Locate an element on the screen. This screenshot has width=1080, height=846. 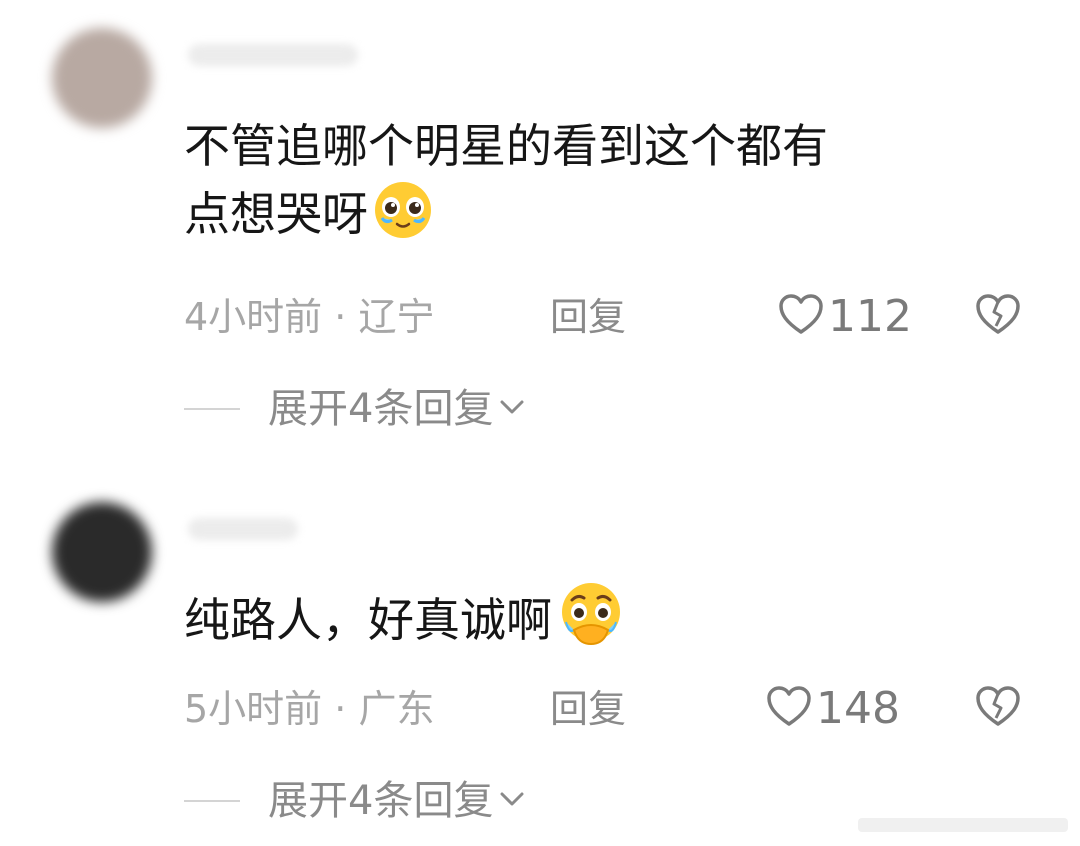
comment-meta: 5小时前 · 广东 is located at coordinates (309, 709).